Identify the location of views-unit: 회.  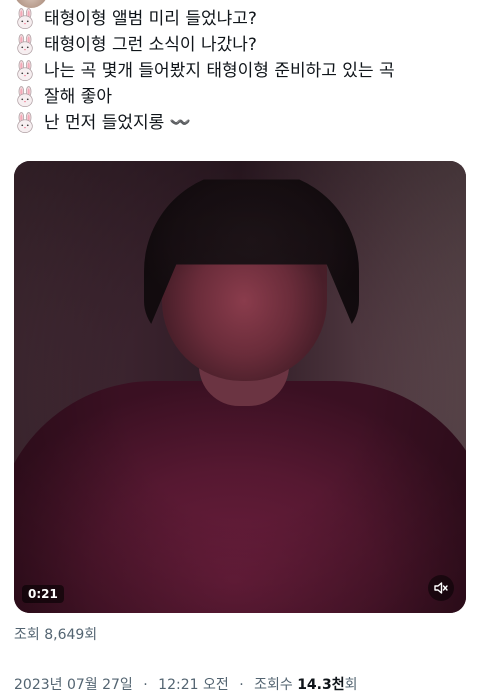
(351, 685).